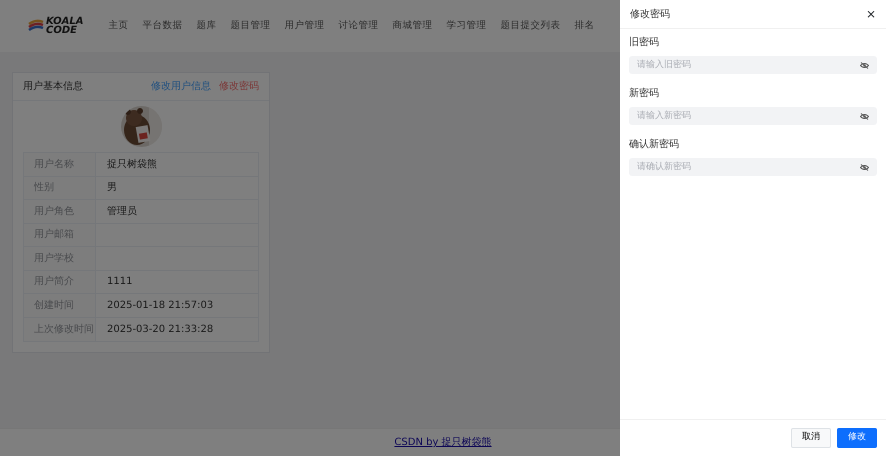 The image size is (886, 456). I want to click on logo-icon, so click(36, 26).